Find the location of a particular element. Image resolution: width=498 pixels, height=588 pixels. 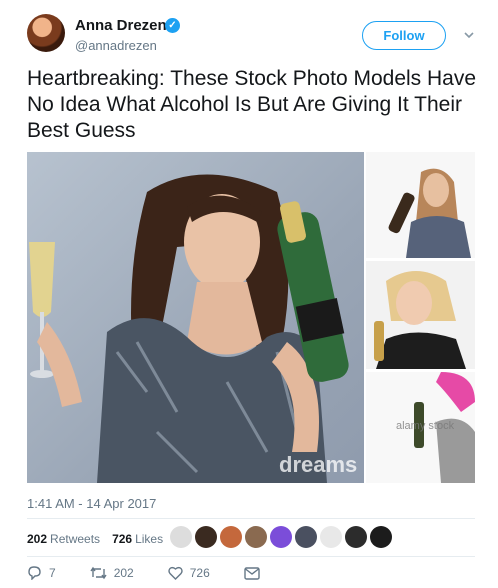

tweet-actions: 7 202 726 is located at coordinates (160, 573).